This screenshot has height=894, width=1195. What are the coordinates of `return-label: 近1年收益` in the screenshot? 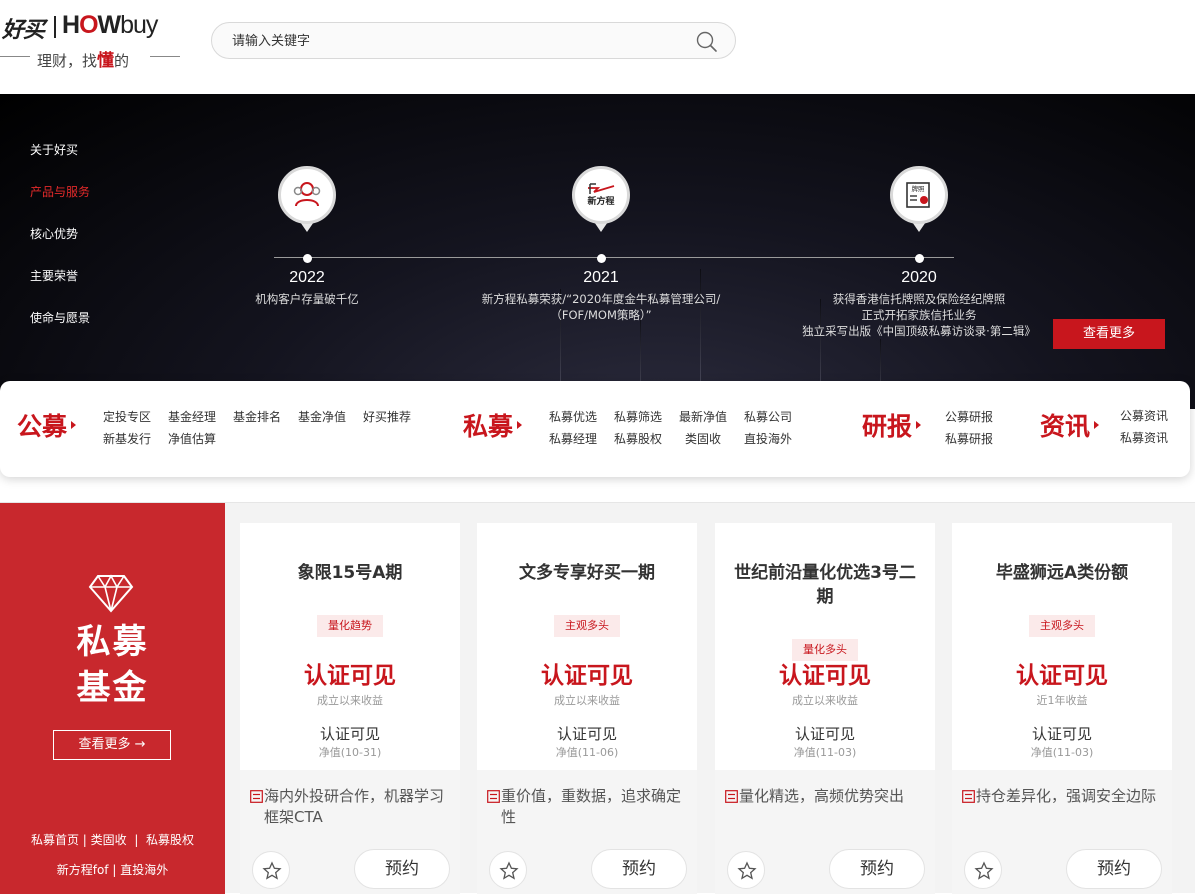 It's located at (1062, 700).